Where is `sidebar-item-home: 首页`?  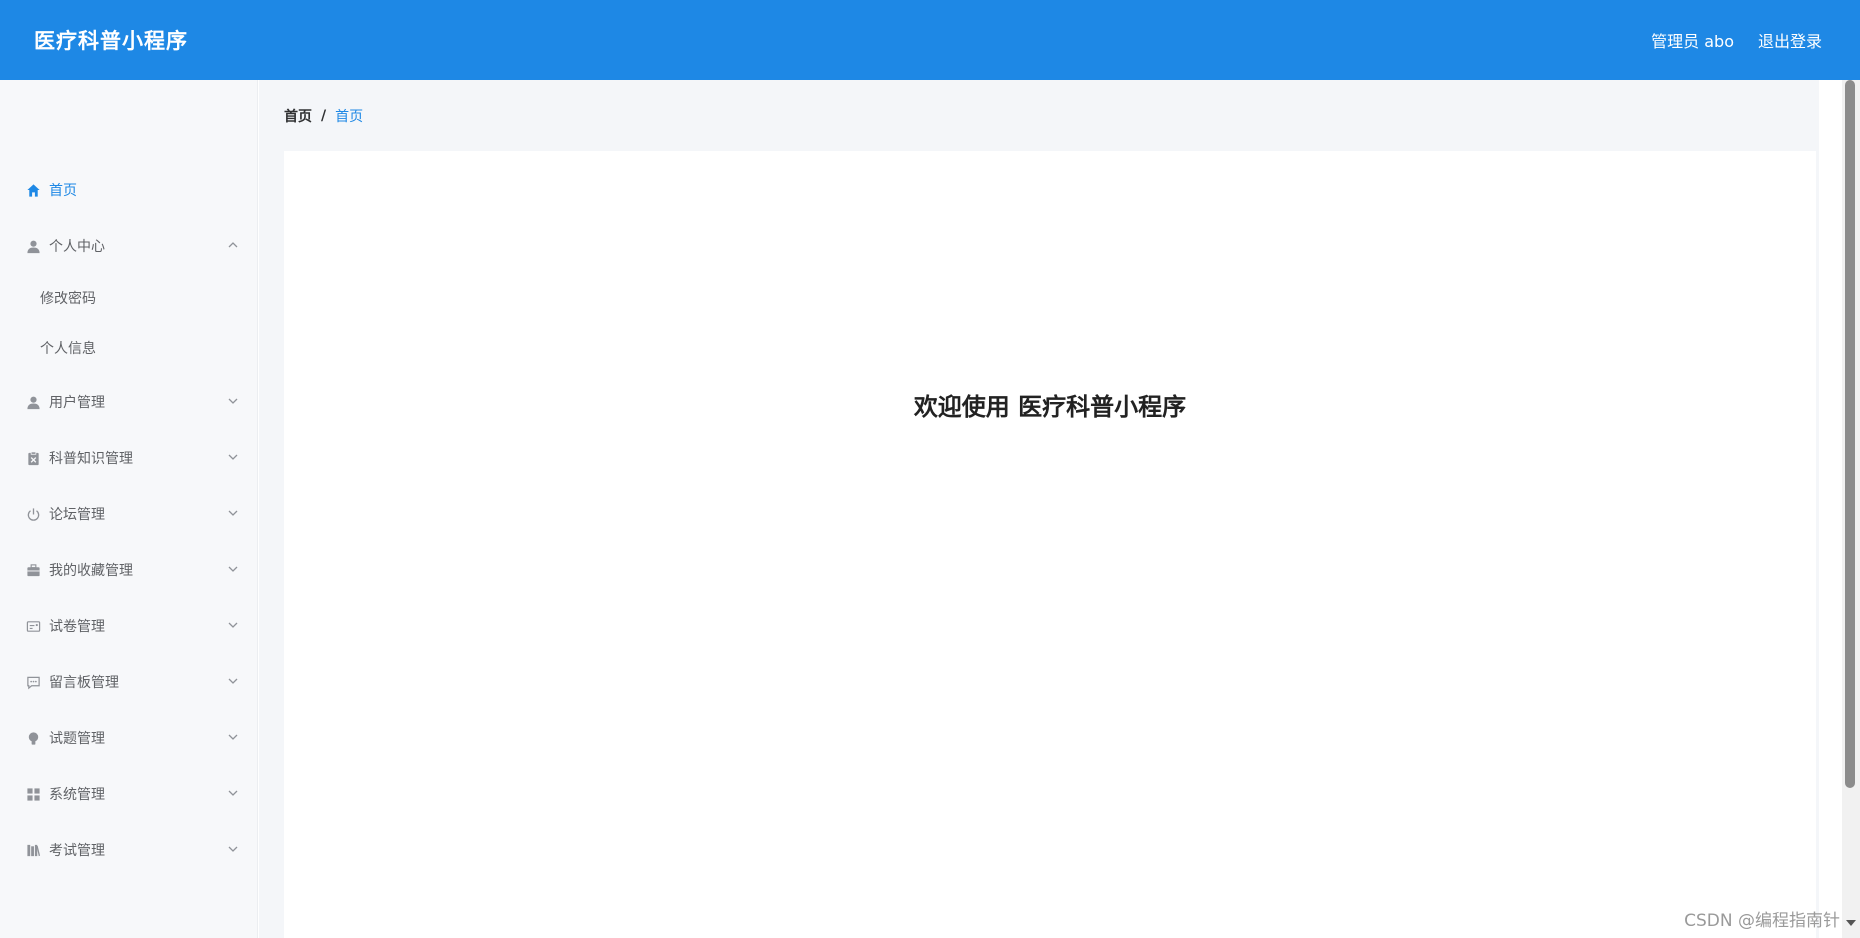
sidebar-item-home: 首页 is located at coordinates (129, 190).